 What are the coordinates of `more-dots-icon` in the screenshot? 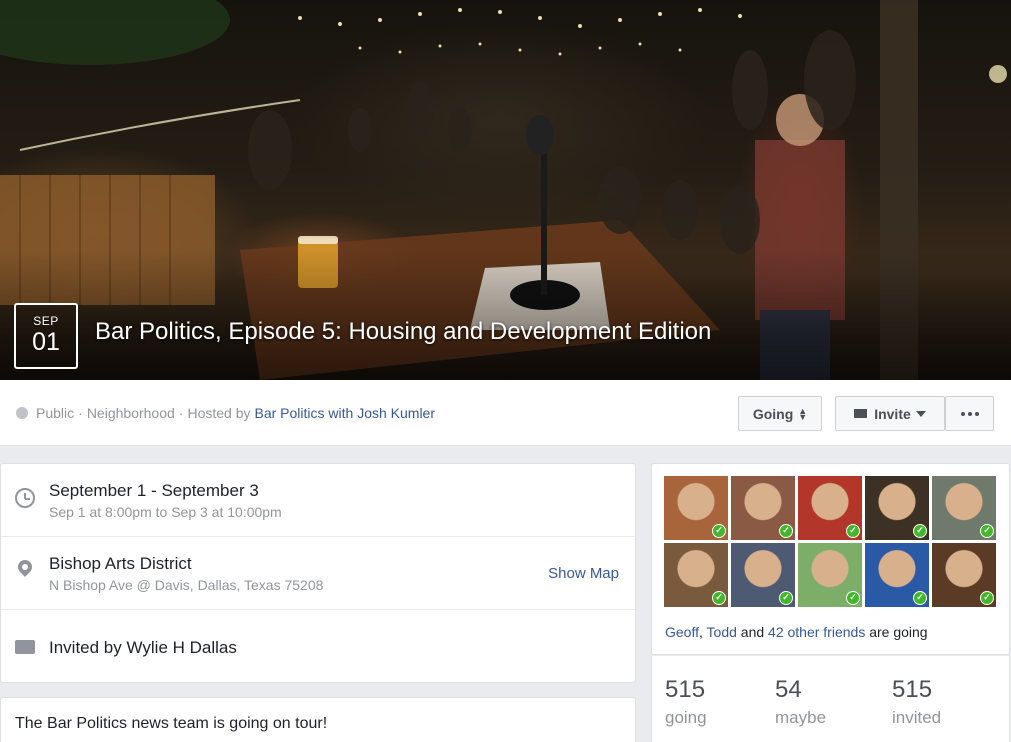 It's located at (969, 413).